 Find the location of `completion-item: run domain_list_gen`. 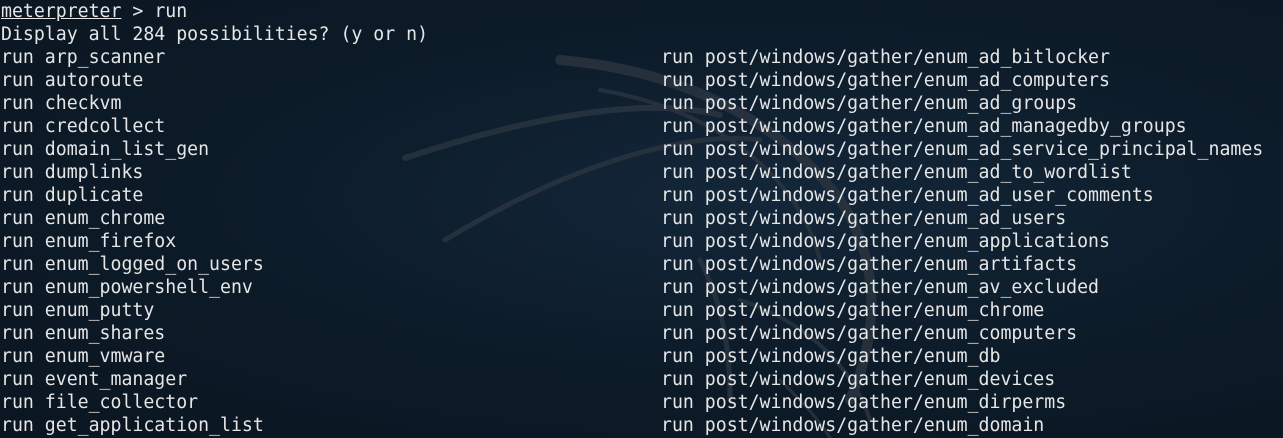

completion-item: run domain_list_gen is located at coordinates (105, 149).